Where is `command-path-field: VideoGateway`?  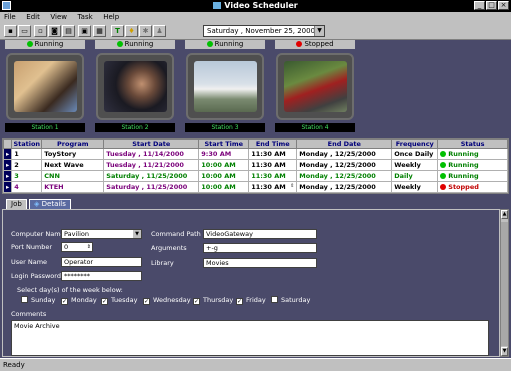
command-path-field: VideoGateway is located at coordinates (260, 234).